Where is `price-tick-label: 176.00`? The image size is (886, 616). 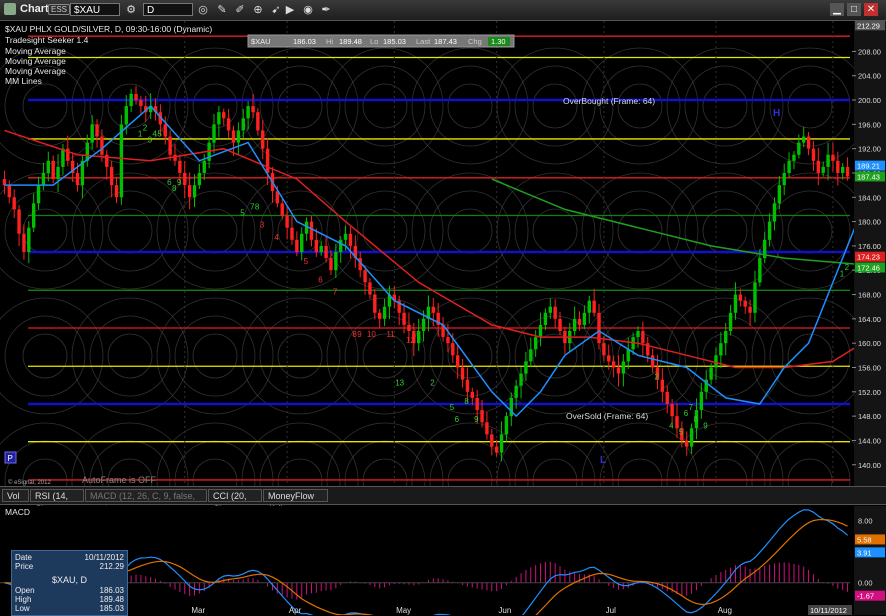
price-tick-label: 176.00 is located at coordinates (869, 246).